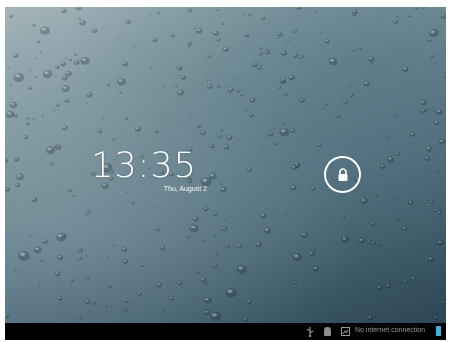 The height and width of the screenshot is (342, 450). I want to click on clock-date: Thu, August 2, so click(185, 189).